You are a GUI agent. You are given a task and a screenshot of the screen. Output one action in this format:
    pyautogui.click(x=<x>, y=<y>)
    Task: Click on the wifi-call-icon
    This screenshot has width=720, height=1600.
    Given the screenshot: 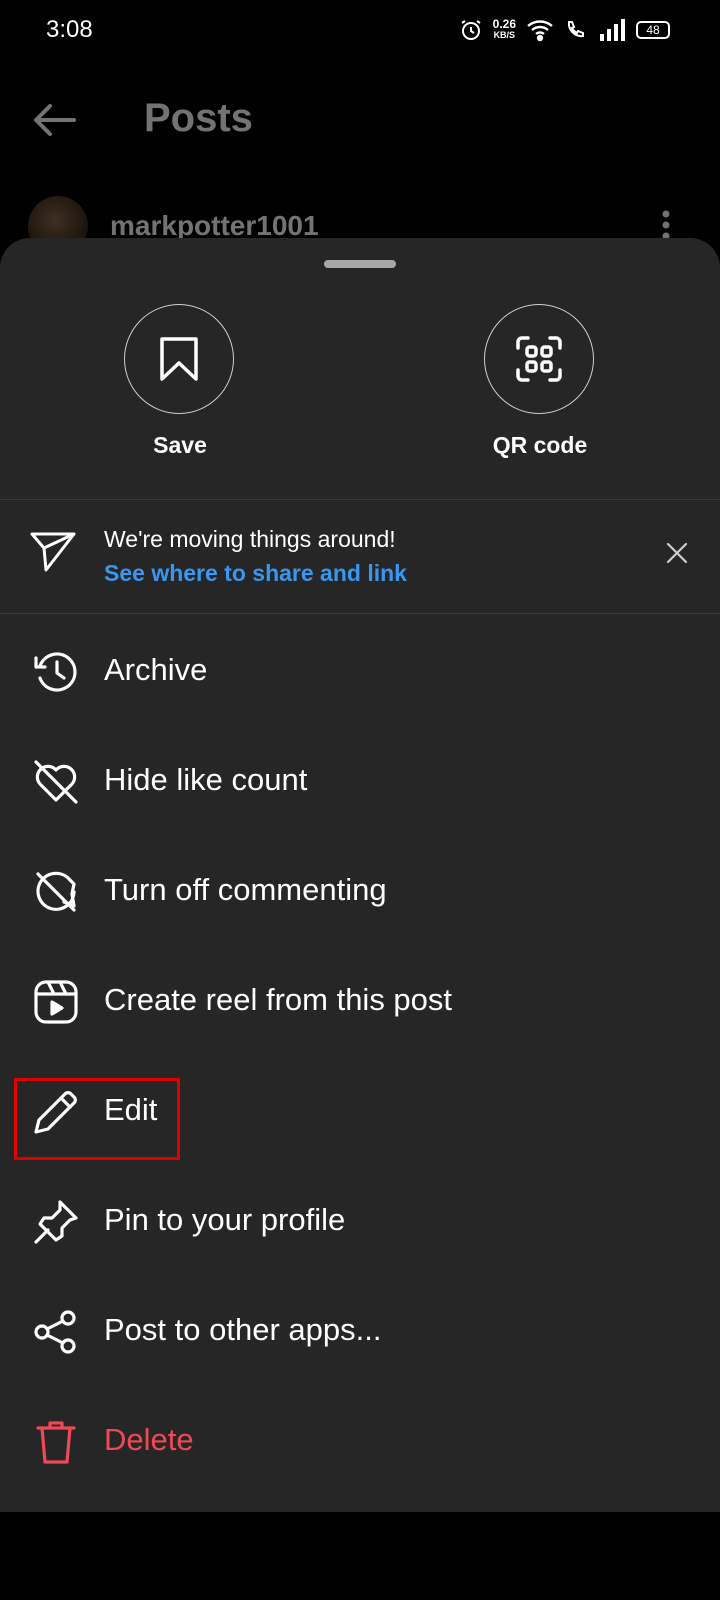 What is the action you would take?
    pyautogui.click(x=575, y=29)
    